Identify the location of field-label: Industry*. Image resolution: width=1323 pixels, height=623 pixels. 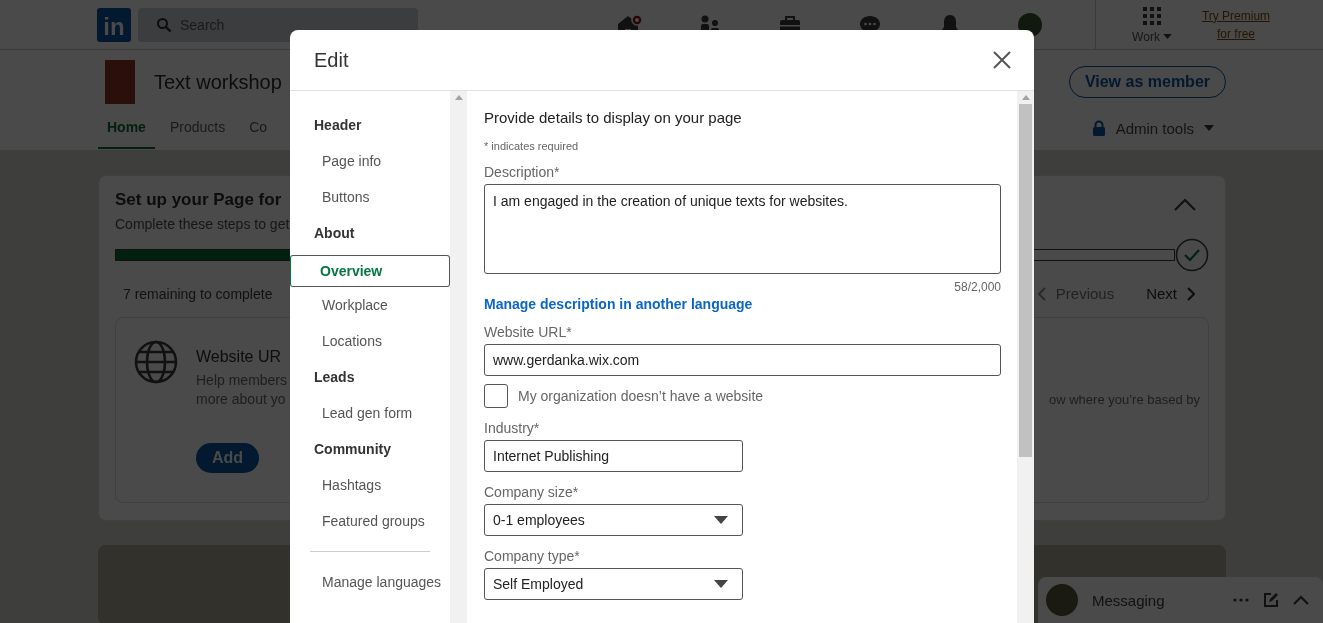
(512, 428).